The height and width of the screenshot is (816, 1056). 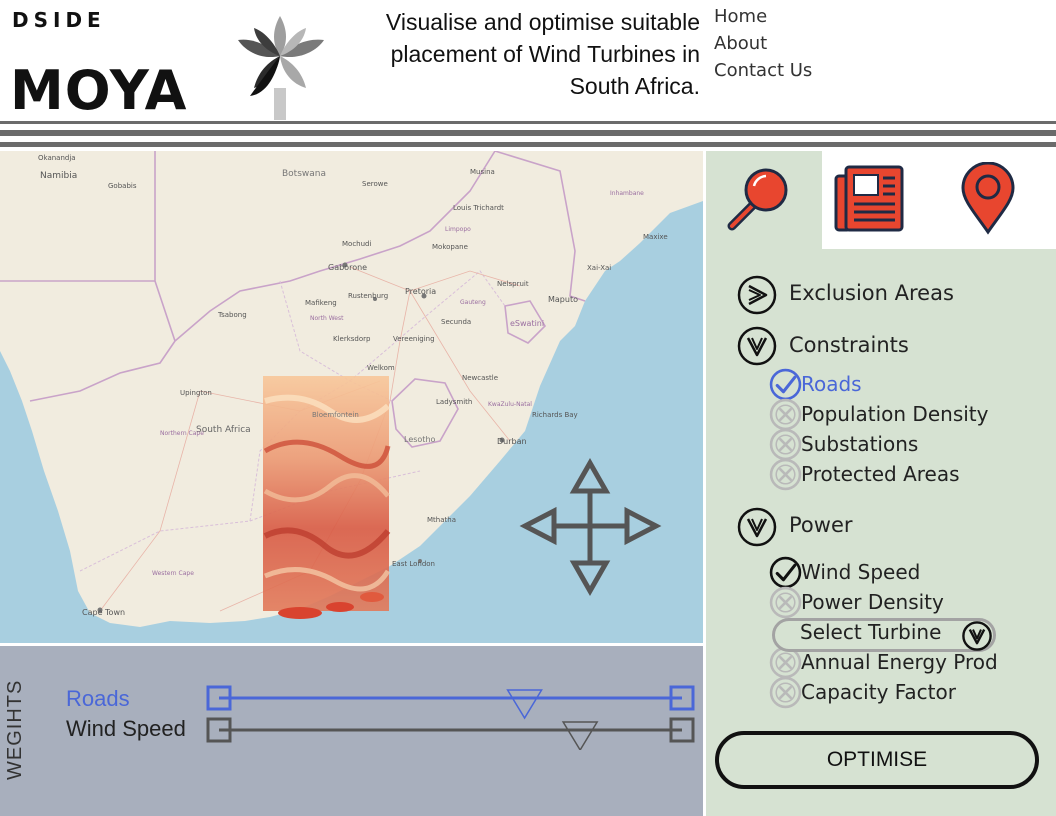 I want to click on map-label: Lesotho, so click(x=420, y=439).